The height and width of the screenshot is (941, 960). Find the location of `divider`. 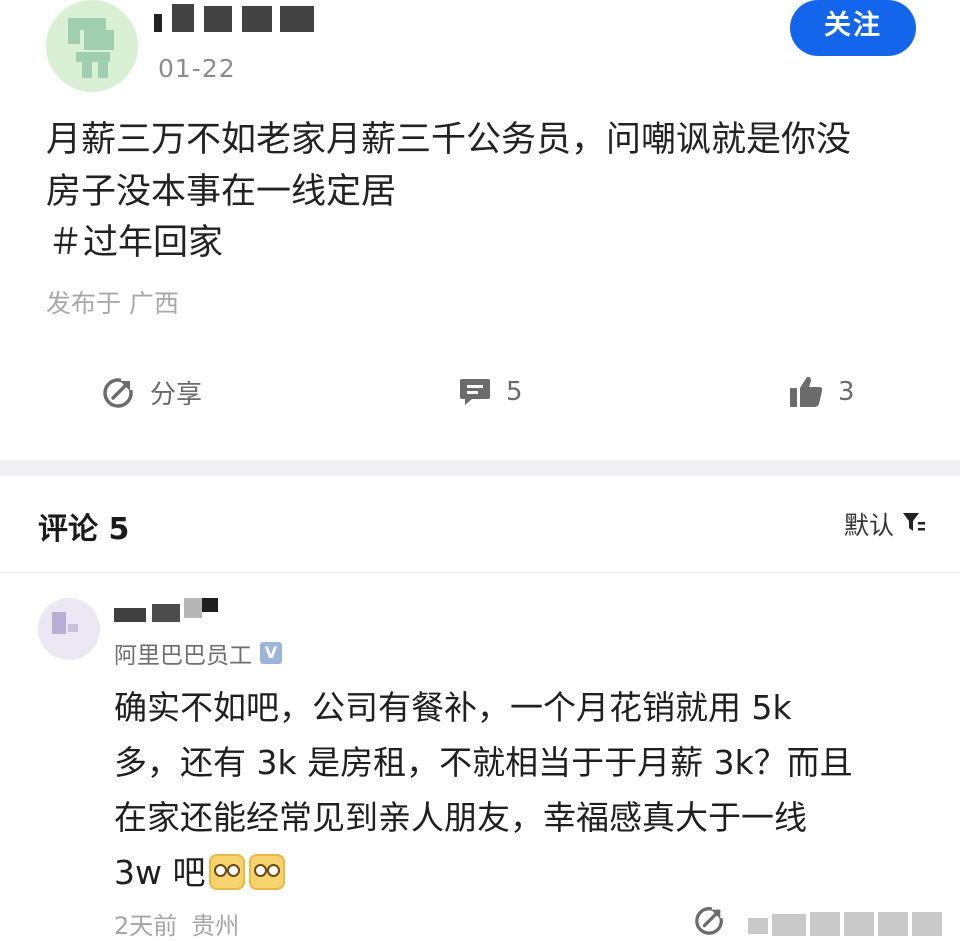

divider is located at coordinates (480, 572).